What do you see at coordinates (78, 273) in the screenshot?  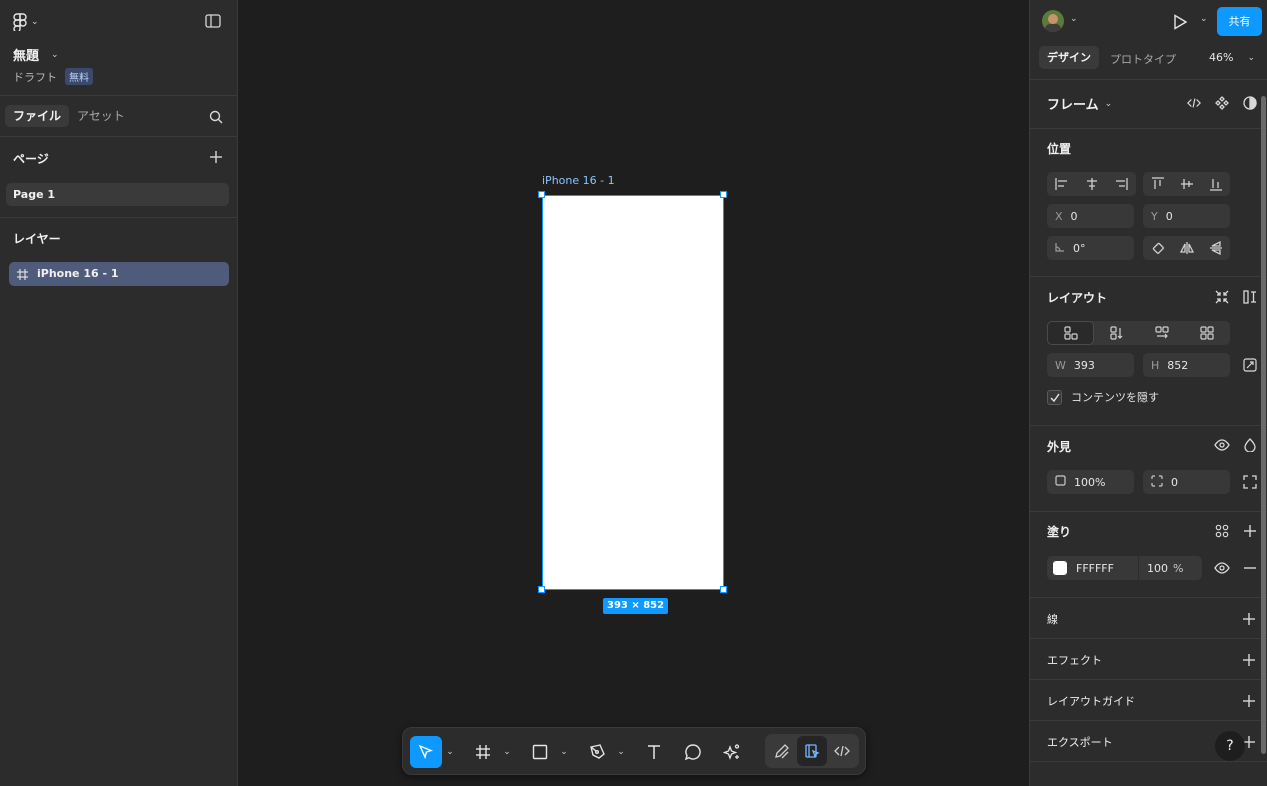 I see `layer-label: iPhone 16 - 1` at bounding box center [78, 273].